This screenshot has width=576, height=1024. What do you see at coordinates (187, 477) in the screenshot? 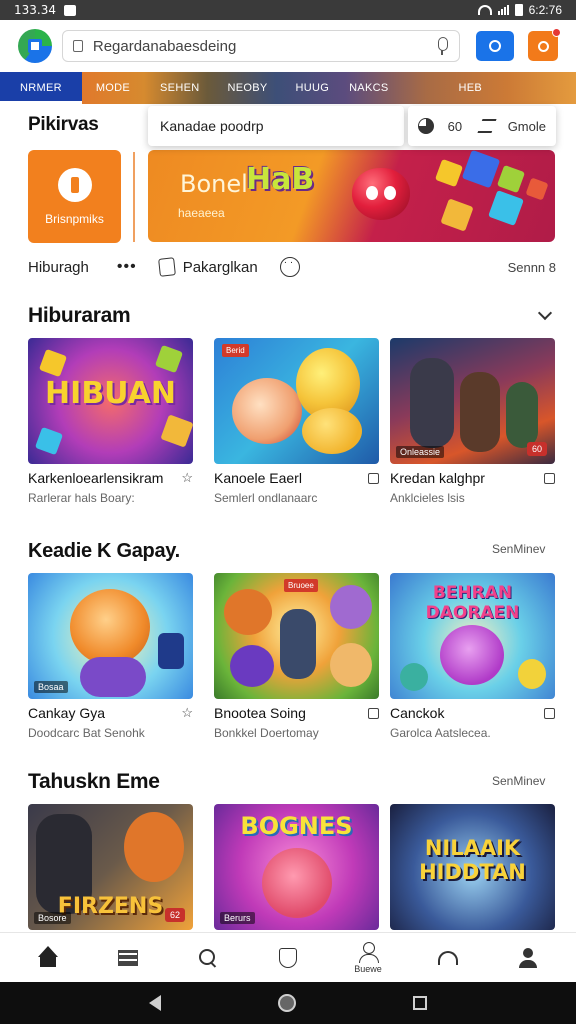
I see `star-icon: ☆` at bounding box center [187, 477].